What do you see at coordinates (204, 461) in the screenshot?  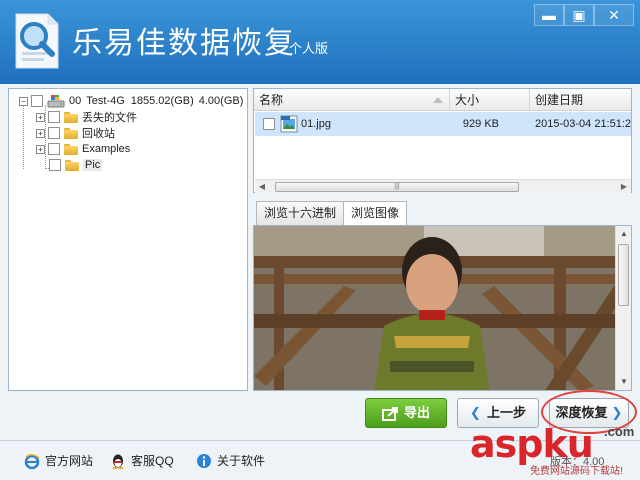 I see `info-icon` at bounding box center [204, 461].